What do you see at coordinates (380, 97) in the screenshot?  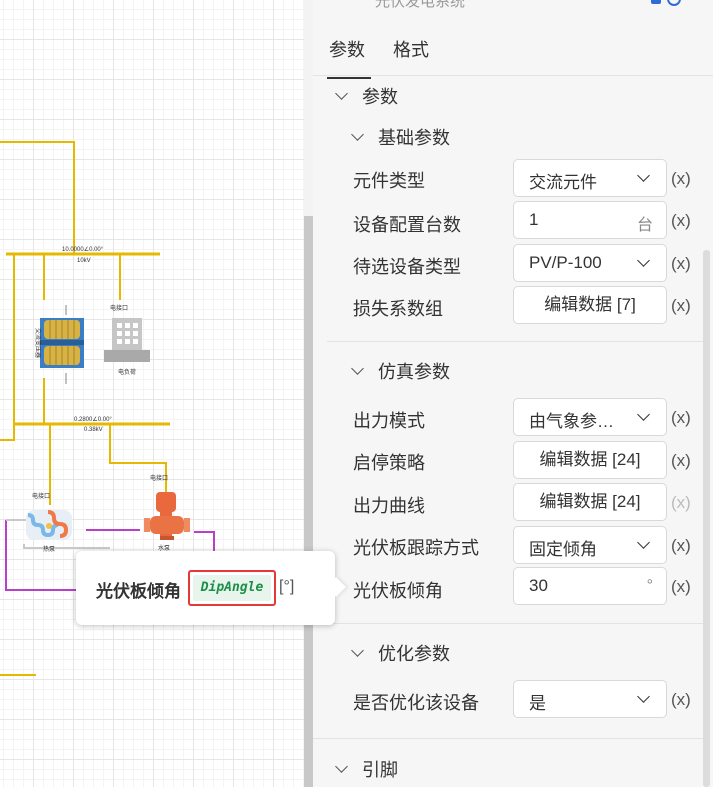 I see `section-params-label: 参数` at bounding box center [380, 97].